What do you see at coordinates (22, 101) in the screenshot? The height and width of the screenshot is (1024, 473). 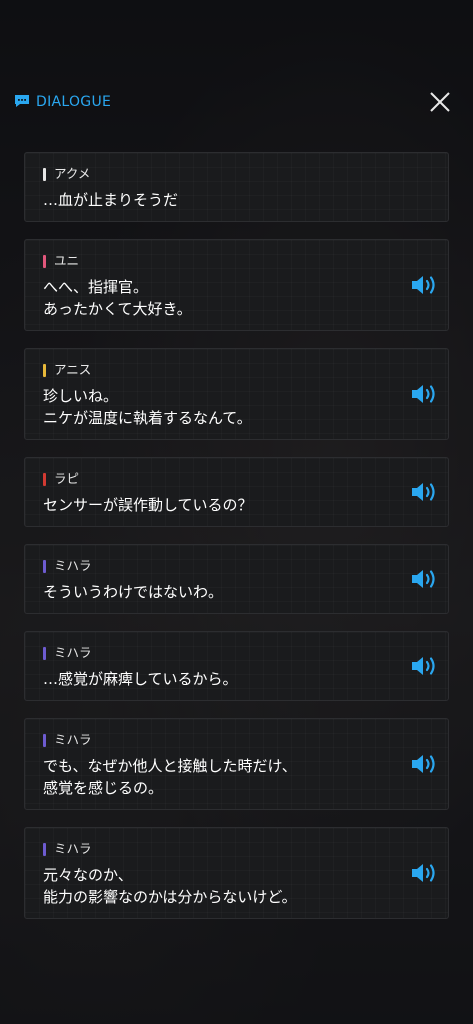 I see `chat-bubble-icon` at bounding box center [22, 101].